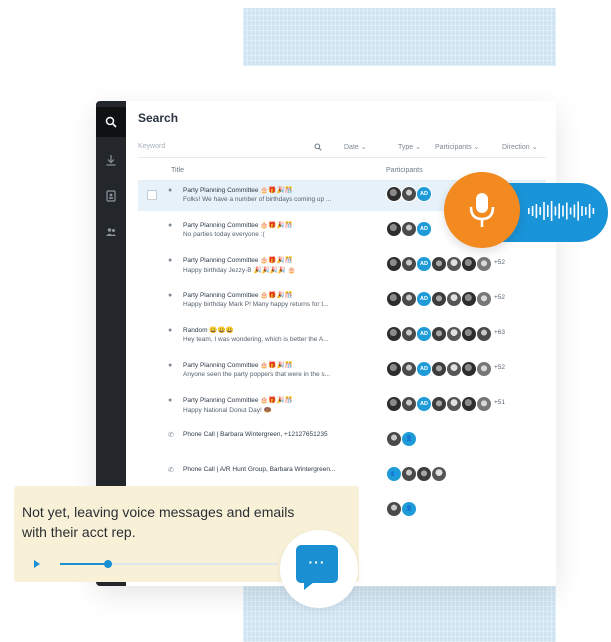 Image resolution: width=611 pixels, height=642 pixels. Describe the element at coordinates (457, 147) in the screenshot. I see `participants-filter-dropdown: Participants ⌄` at that location.